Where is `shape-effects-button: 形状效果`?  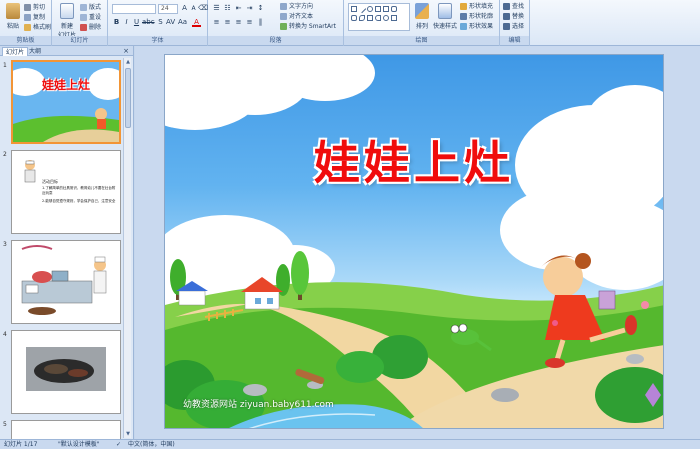
shape-effects-button: 形状效果 is located at coordinates (476, 26).